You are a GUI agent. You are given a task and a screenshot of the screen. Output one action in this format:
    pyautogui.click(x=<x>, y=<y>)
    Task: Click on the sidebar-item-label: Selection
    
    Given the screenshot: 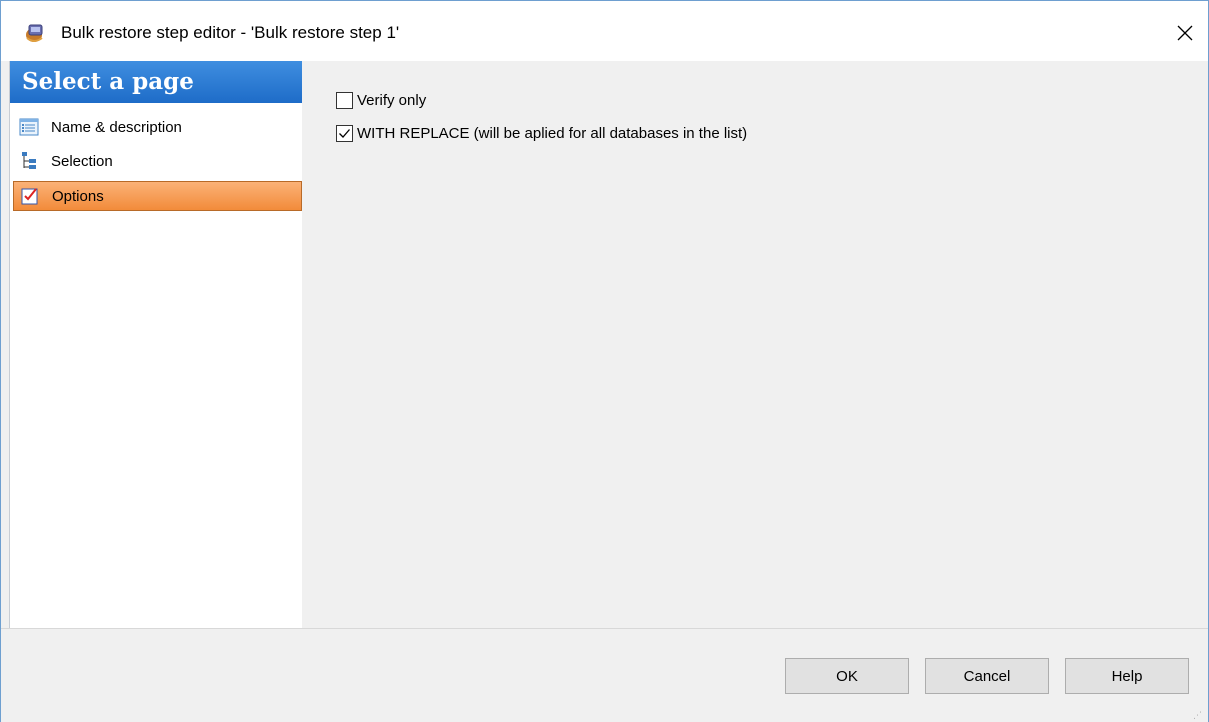 What is the action you would take?
    pyautogui.click(x=82, y=161)
    